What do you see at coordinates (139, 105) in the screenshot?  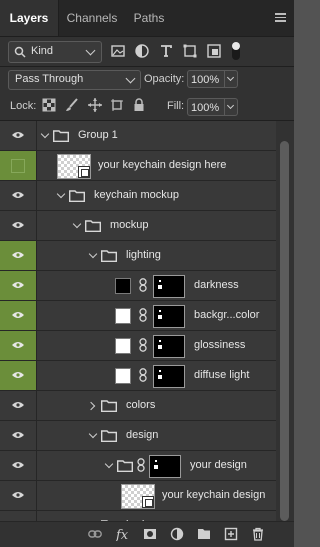 I see `lock-all-icon` at bounding box center [139, 105].